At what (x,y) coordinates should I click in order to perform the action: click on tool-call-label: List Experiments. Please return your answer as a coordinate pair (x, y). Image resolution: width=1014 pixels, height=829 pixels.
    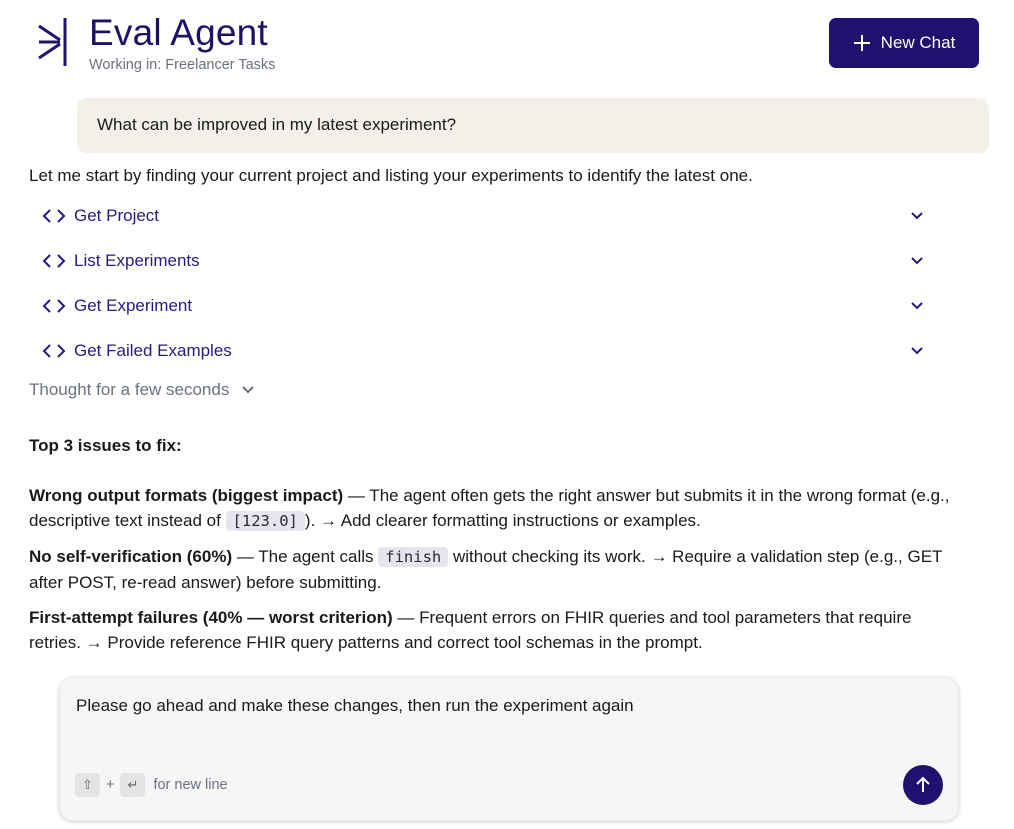
    Looking at the image, I should click on (137, 260).